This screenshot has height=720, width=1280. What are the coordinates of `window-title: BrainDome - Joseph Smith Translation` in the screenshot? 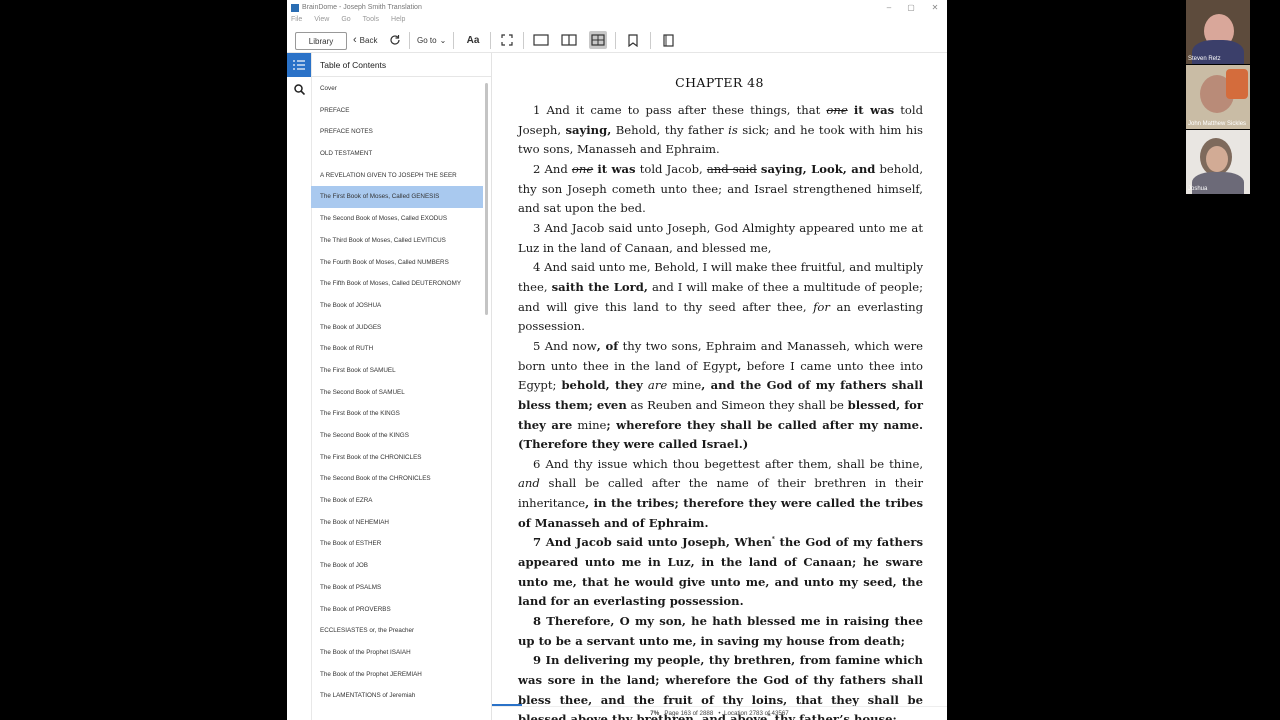 It's located at (362, 7).